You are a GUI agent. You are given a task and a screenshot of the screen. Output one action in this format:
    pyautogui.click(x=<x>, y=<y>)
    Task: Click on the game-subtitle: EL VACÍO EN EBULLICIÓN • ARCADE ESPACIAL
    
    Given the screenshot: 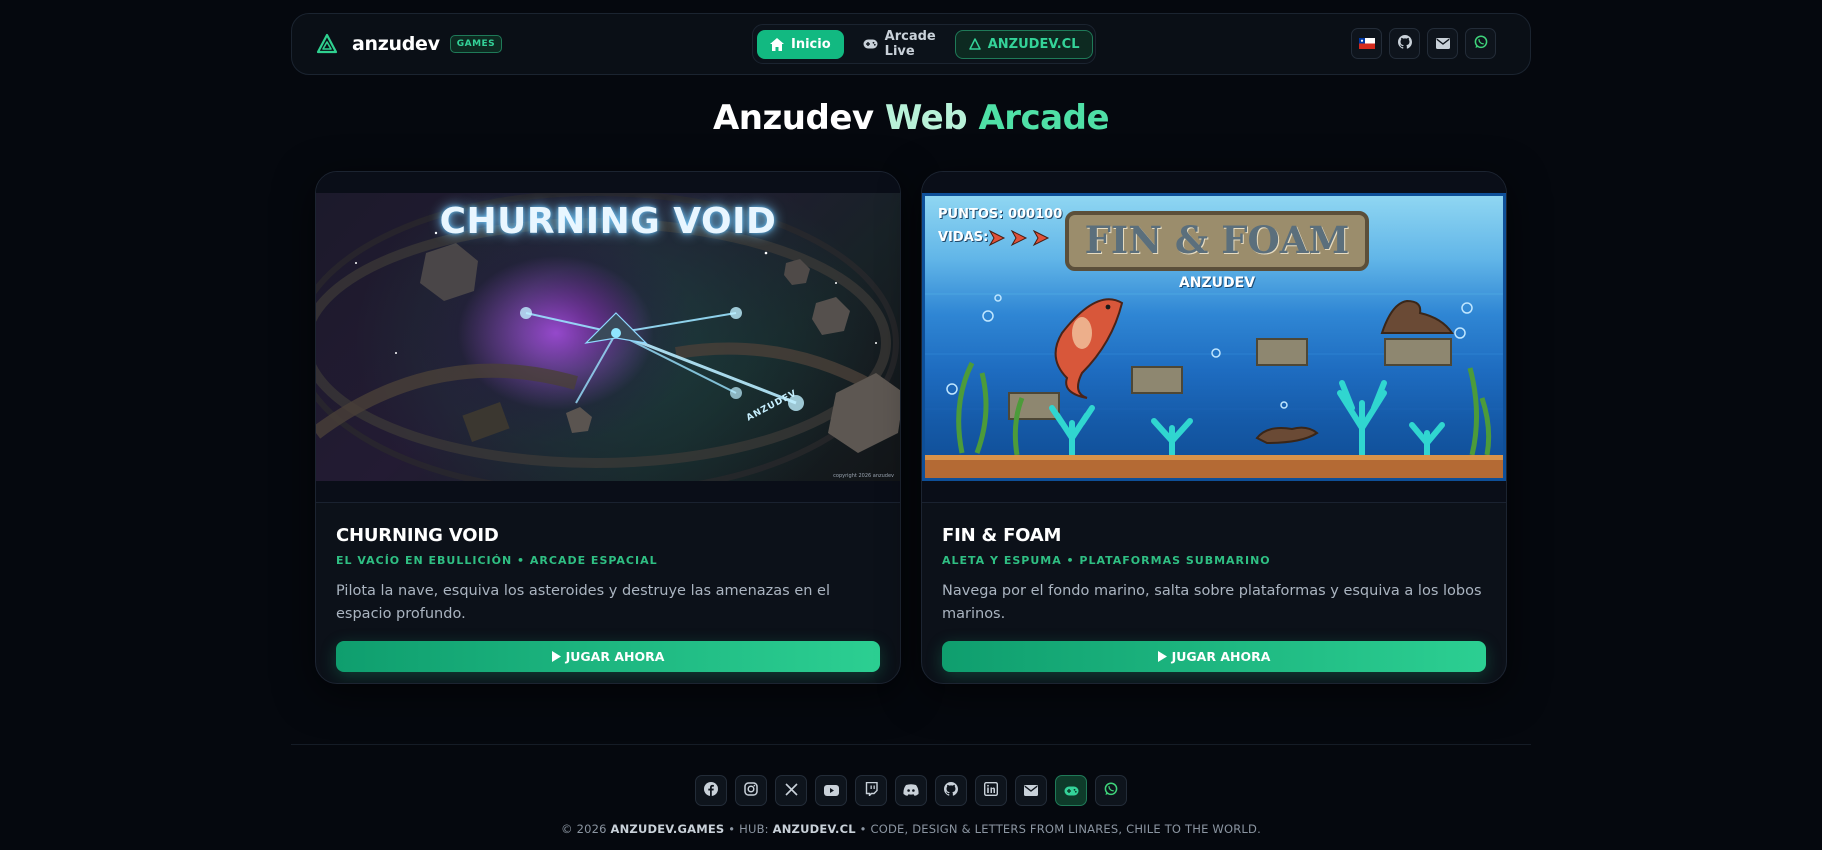 What is the action you would take?
    pyautogui.click(x=497, y=560)
    